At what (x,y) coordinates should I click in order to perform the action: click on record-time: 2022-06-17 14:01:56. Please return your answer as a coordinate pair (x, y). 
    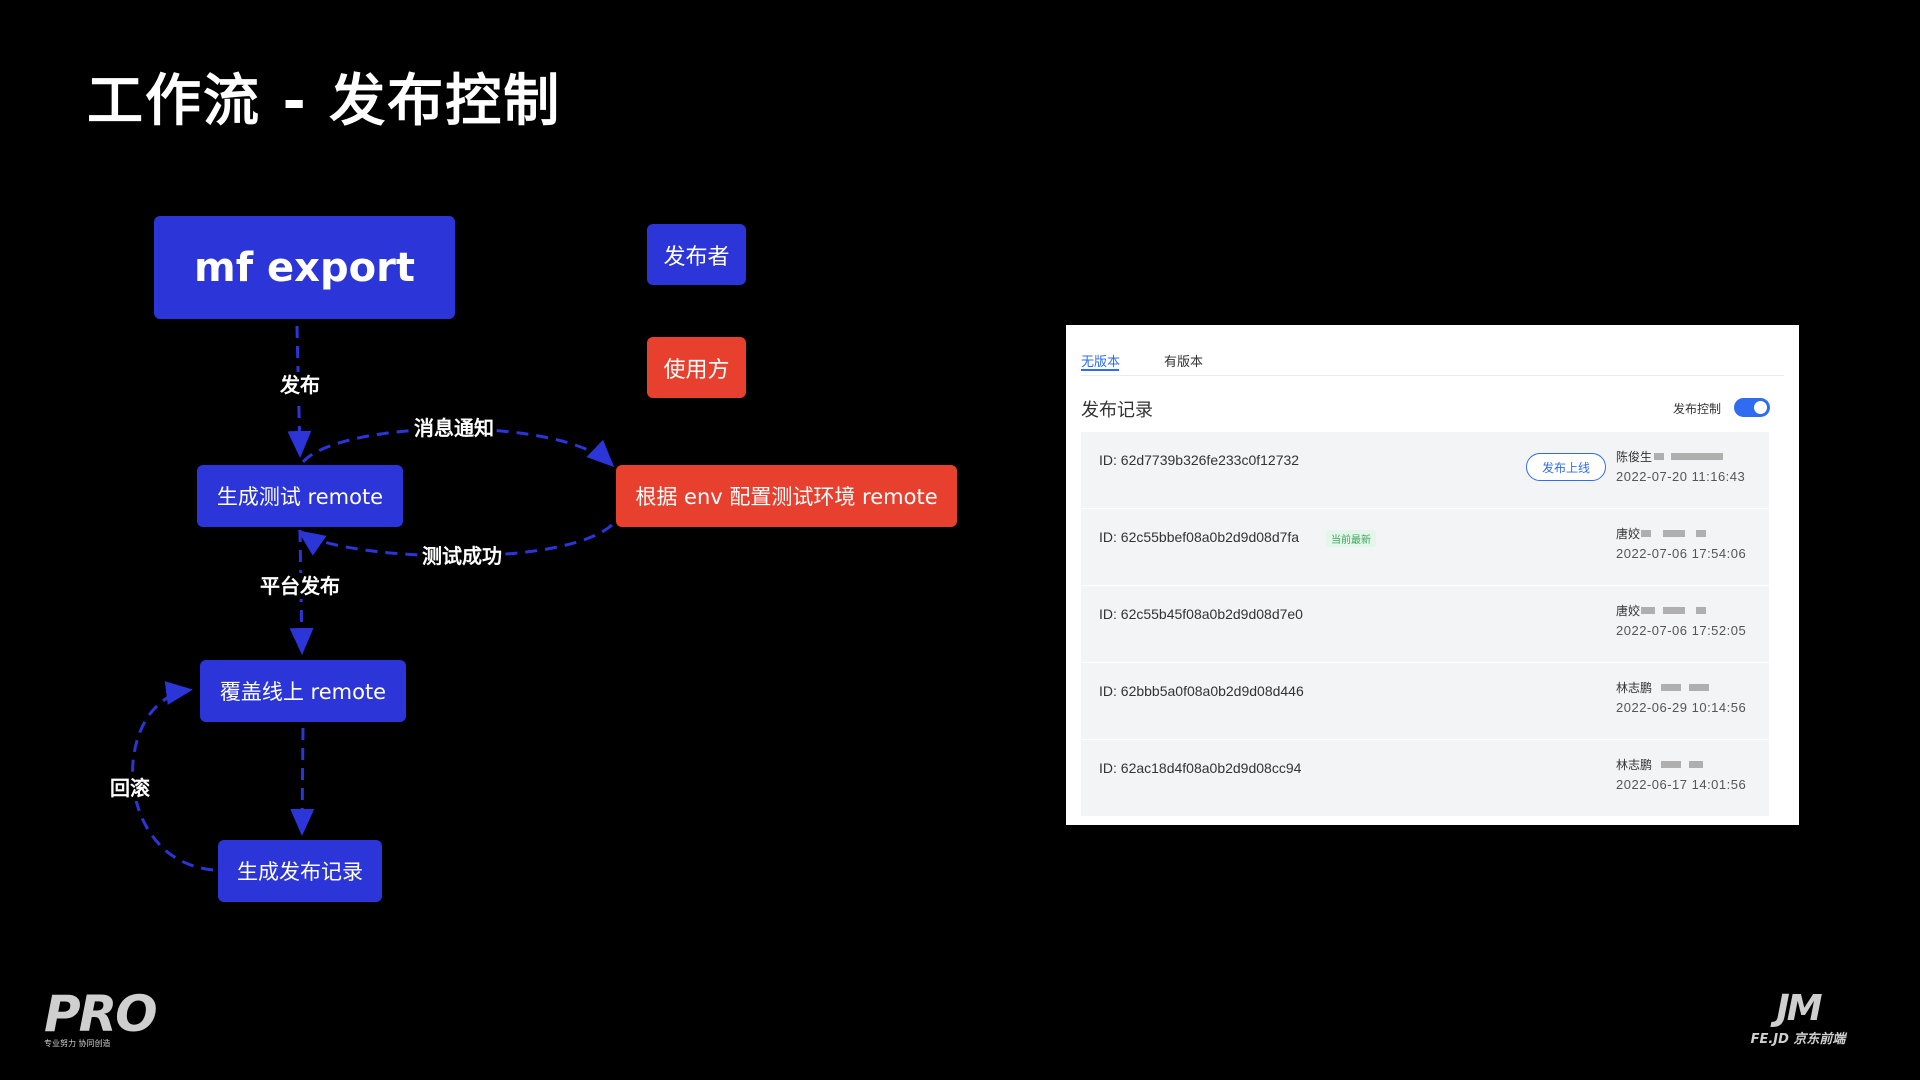
    Looking at the image, I should click on (1681, 784).